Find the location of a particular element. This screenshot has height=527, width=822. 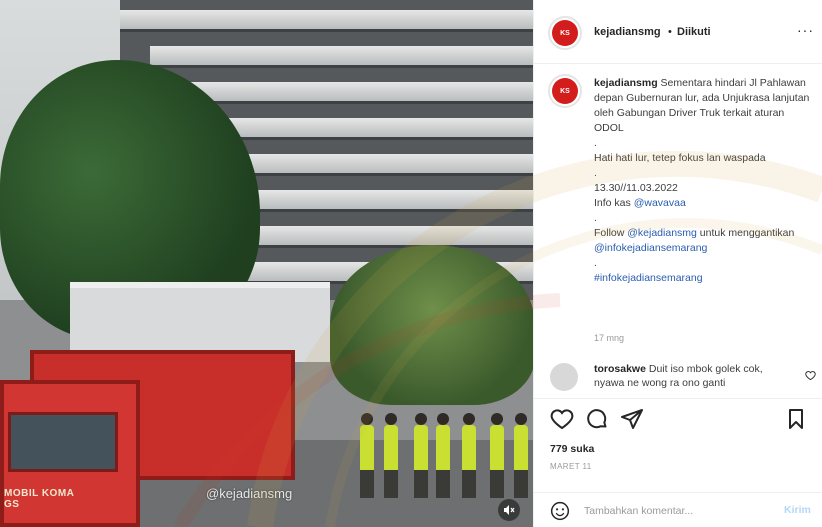

comment-username: torosakwe is located at coordinates (620, 369).